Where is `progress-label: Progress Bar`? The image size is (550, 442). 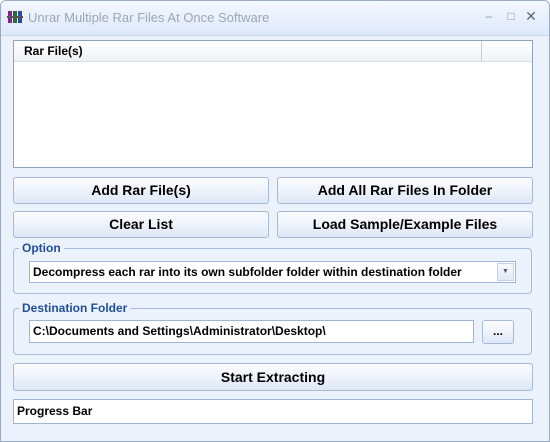 progress-label: Progress Bar is located at coordinates (55, 411).